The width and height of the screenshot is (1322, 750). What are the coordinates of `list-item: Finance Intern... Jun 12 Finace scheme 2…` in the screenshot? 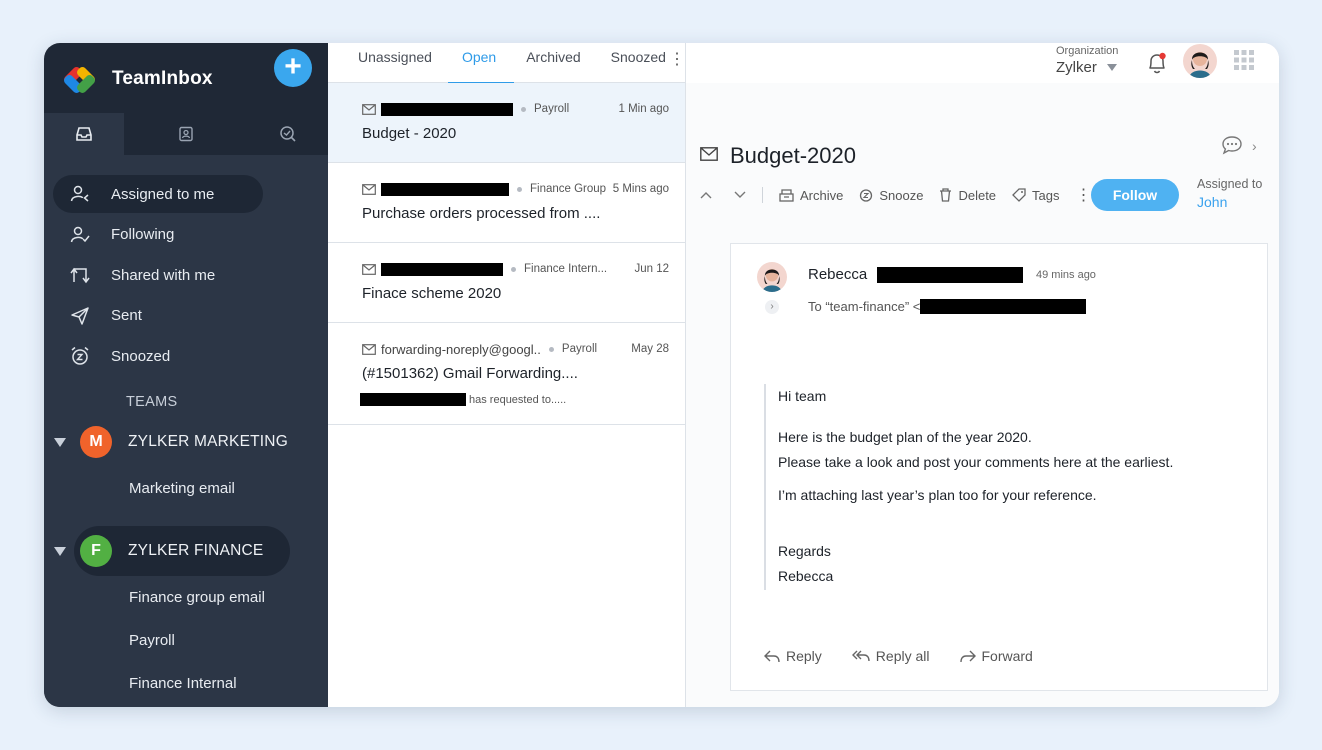 It's located at (506, 283).